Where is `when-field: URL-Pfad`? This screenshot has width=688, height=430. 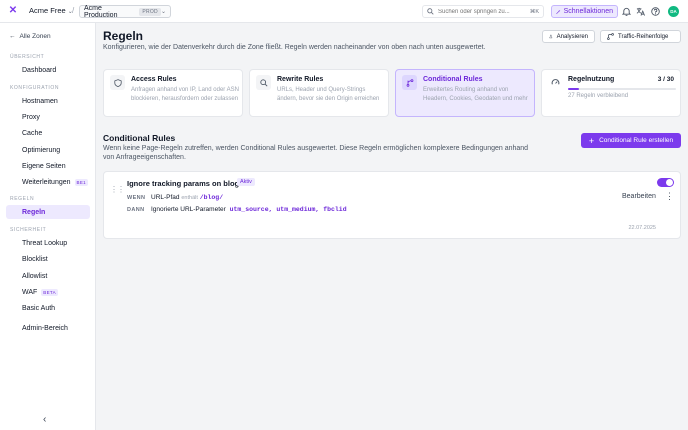 when-field: URL-Pfad is located at coordinates (165, 197).